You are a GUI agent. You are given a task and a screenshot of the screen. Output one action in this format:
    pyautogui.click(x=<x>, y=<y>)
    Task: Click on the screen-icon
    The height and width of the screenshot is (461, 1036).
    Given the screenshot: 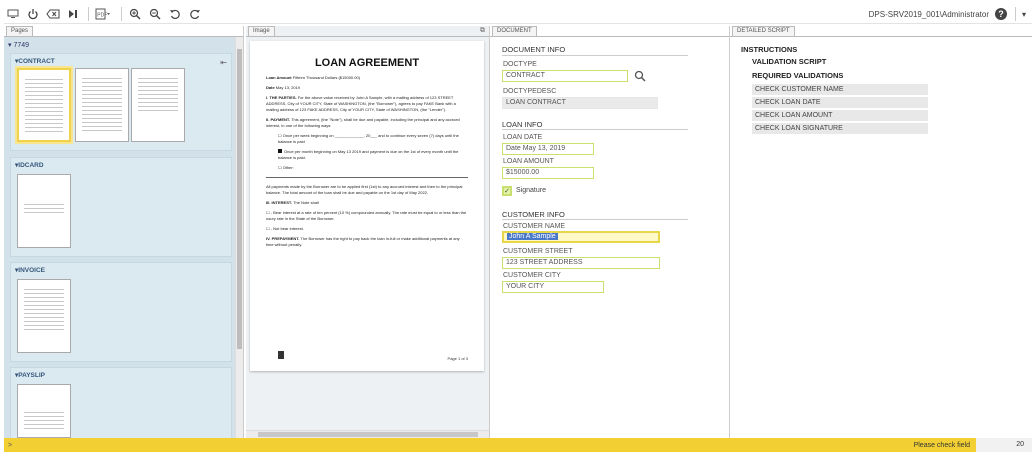 What is the action you would take?
    pyautogui.click(x=13, y=14)
    